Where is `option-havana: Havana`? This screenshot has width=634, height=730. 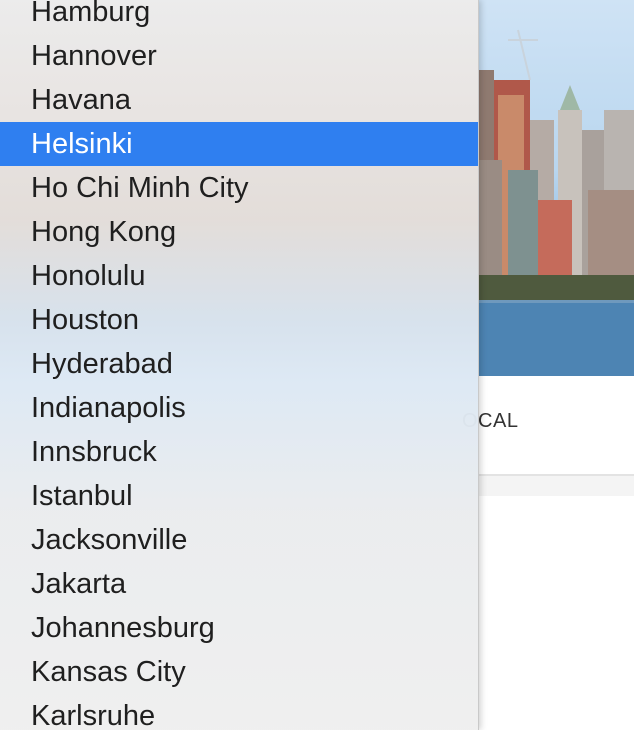
option-havana: Havana is located at coordinates (239, 100).